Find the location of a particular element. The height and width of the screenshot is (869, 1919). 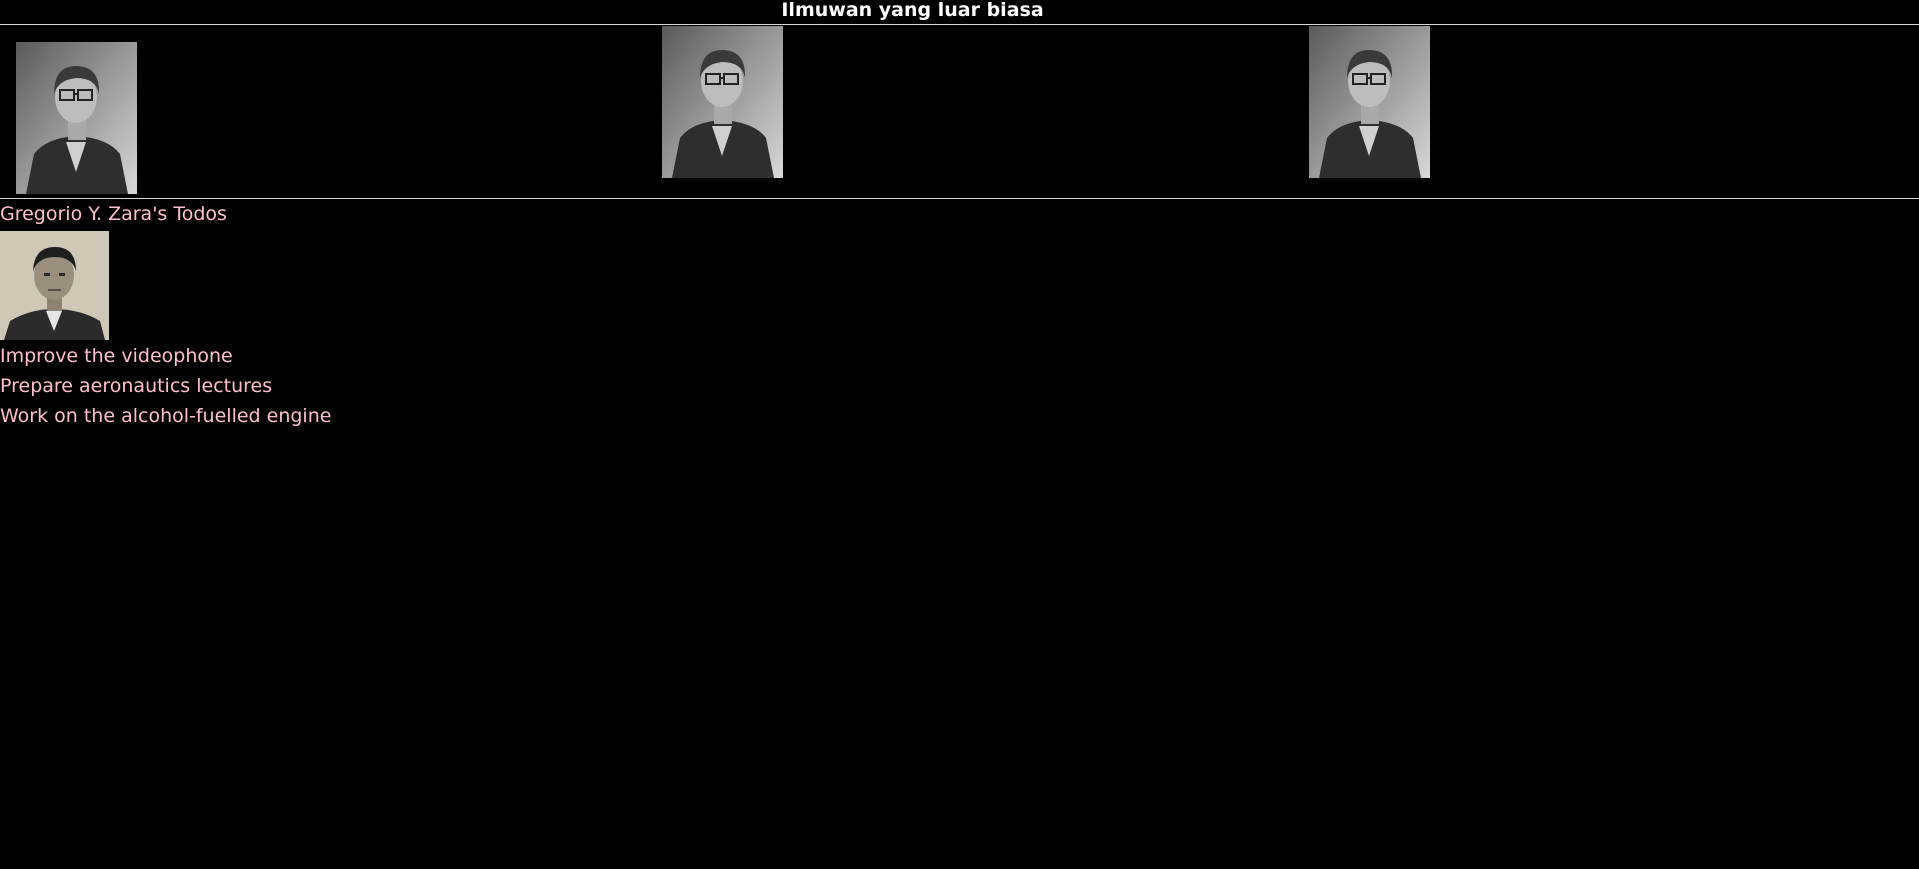

todo-item: Work on the alcohol-fuelled engine is located at coordinates (166, 416).